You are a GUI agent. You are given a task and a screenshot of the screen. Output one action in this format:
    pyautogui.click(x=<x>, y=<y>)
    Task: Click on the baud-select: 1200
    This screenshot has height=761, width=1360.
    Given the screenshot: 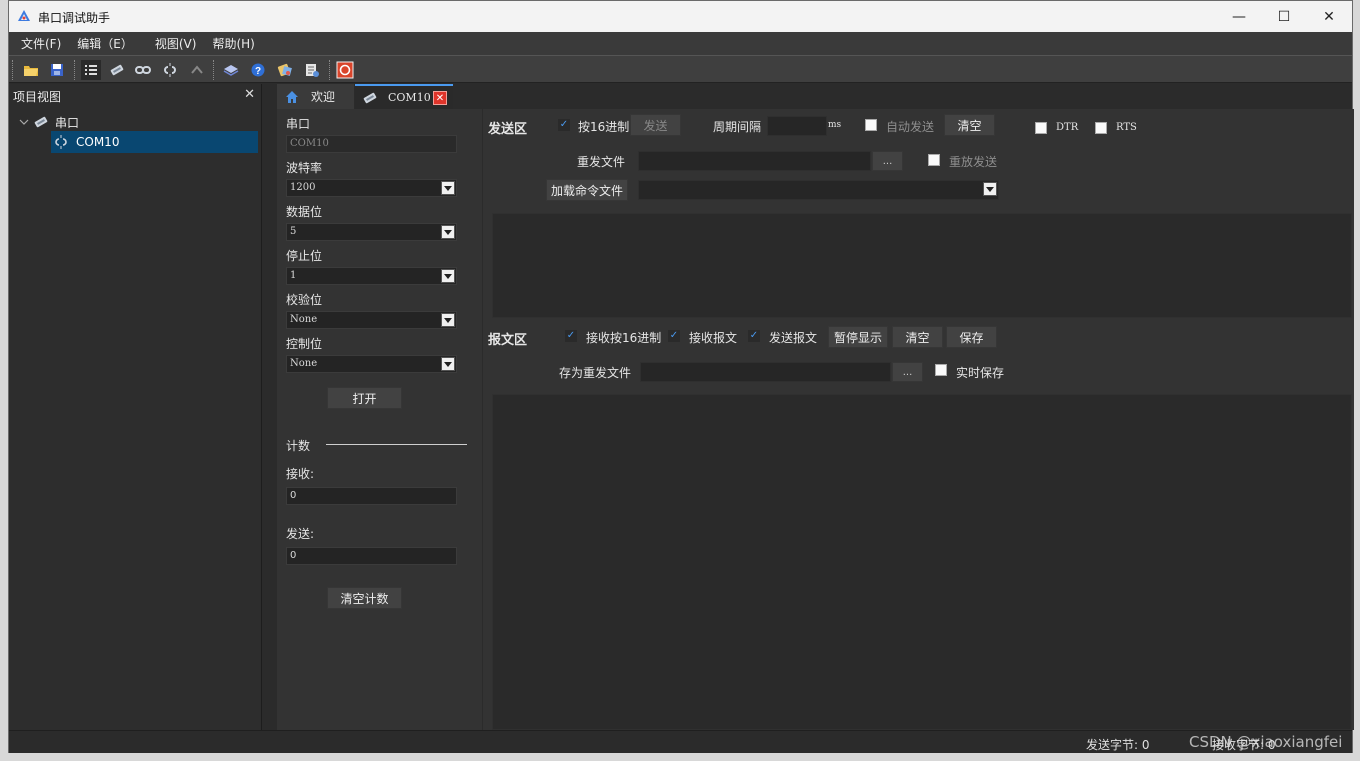 What is the action you would take?
    pyautogui.click(x=371, y=188)
    